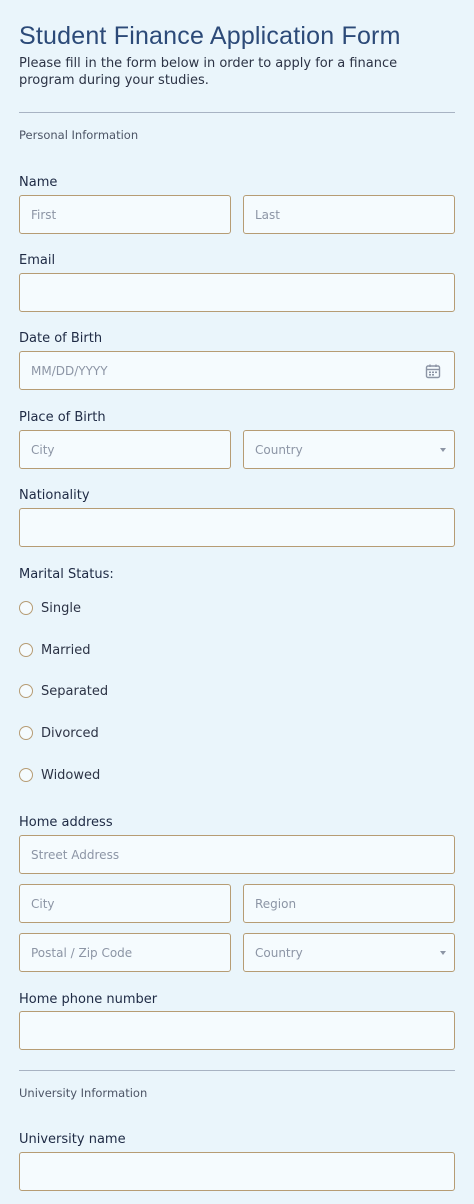 The width and height of the screenshot is (474, 1204). Describe the element at coordinates (349, 952) in the screenshot. I see `address-country-select: Country` at that location.